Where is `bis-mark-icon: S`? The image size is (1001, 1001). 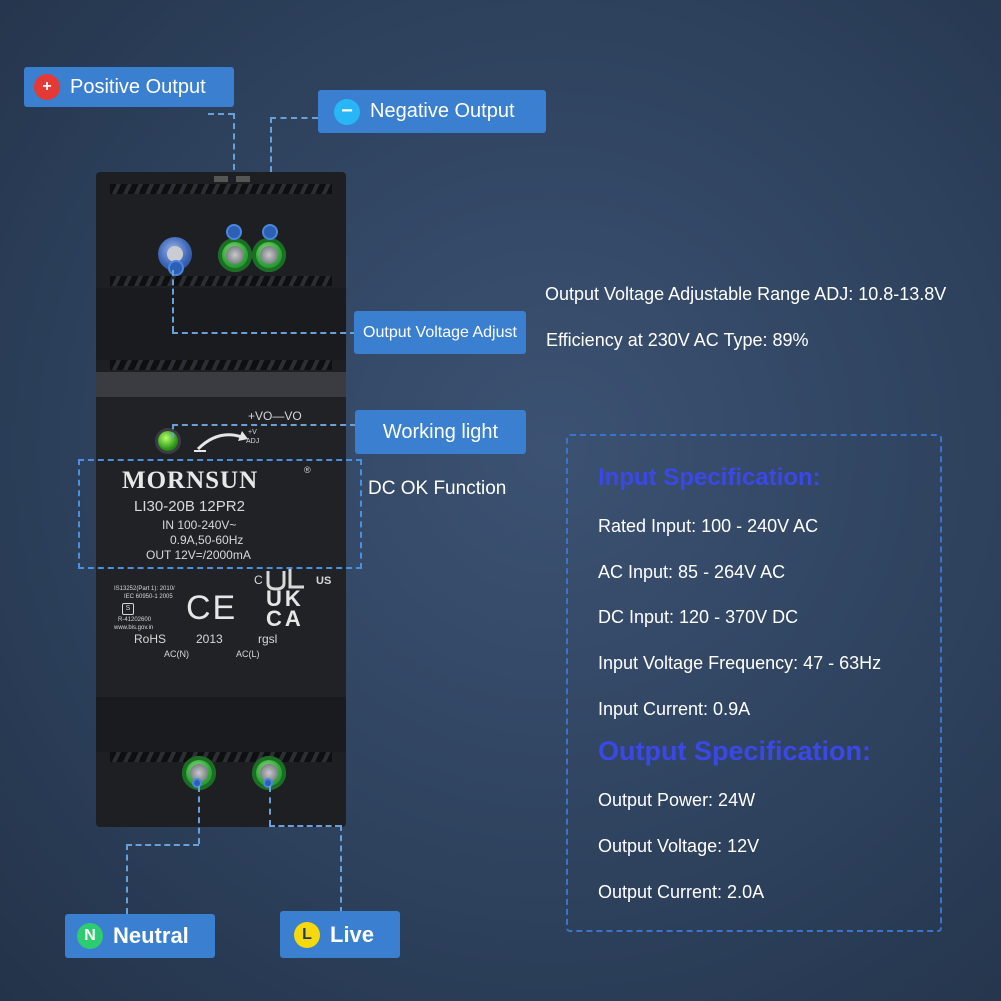
bis-mark-icon: S is located at coordinates (128, 609).